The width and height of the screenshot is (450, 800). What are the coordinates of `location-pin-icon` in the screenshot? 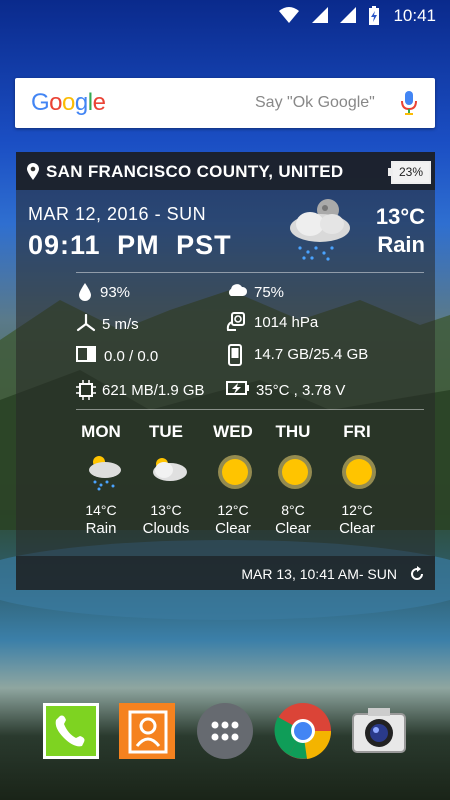 It's located at (33, 171).